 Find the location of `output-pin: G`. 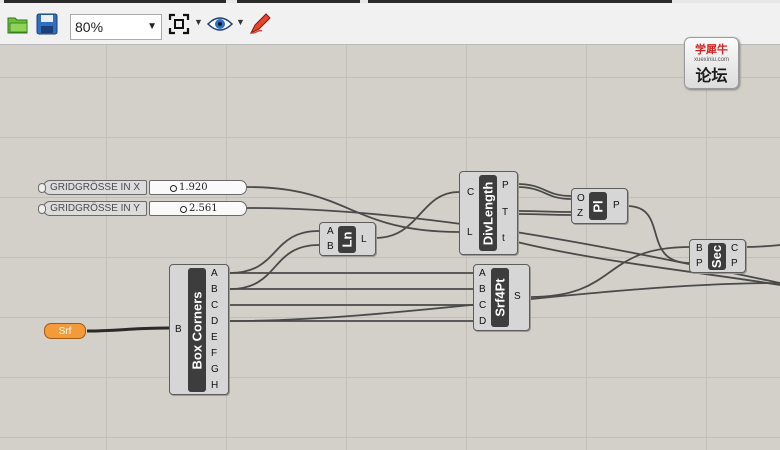

output-pin: G is located at coordinates (215, 370).